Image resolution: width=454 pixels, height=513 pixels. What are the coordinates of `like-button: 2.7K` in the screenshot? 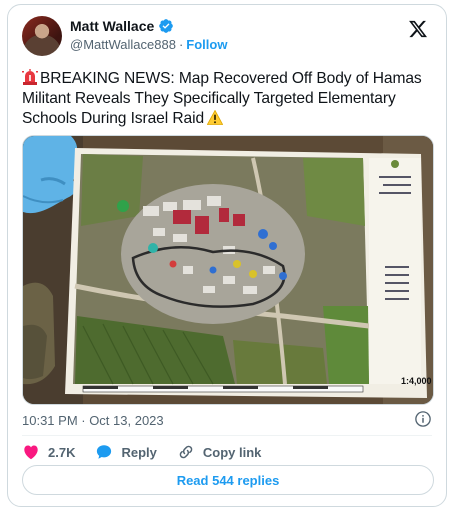 It's located at (48, 452).